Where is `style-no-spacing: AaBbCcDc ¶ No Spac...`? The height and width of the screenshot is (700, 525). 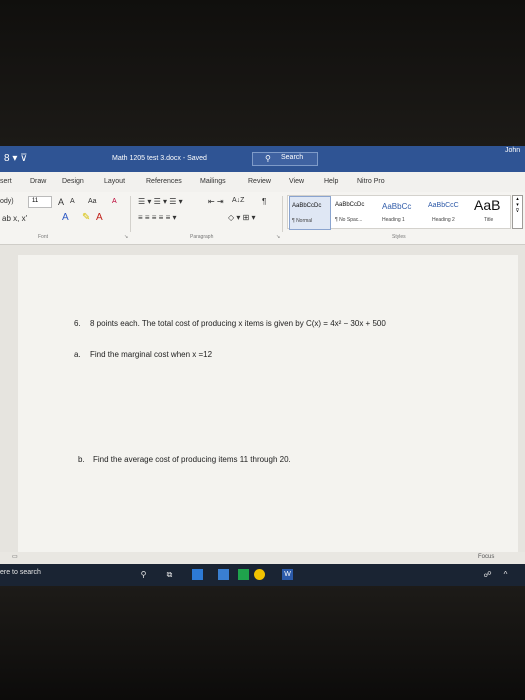
style-no-spacing: AaBbCcDc ¶ No Spac... is located at coordinates (355, 212).